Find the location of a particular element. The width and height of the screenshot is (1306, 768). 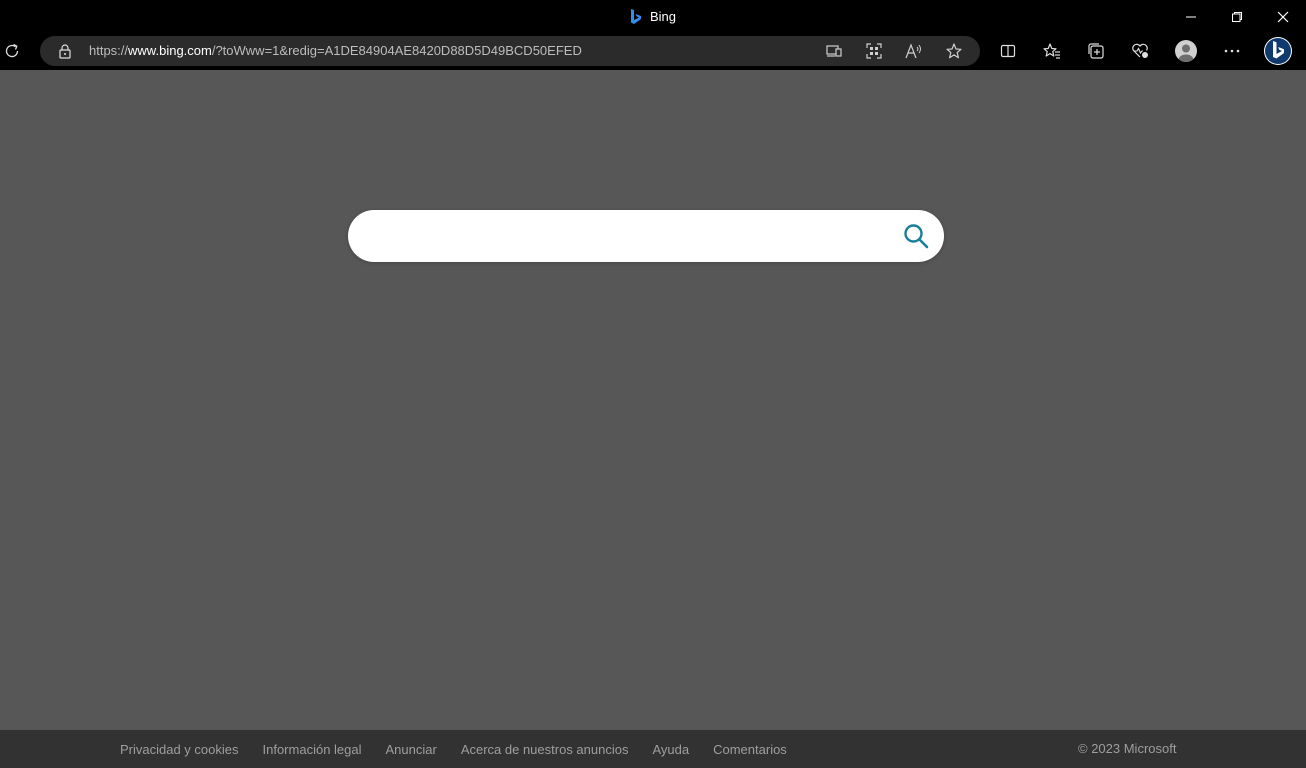

window-title-area: Bing is located at coordinates (653, 16).